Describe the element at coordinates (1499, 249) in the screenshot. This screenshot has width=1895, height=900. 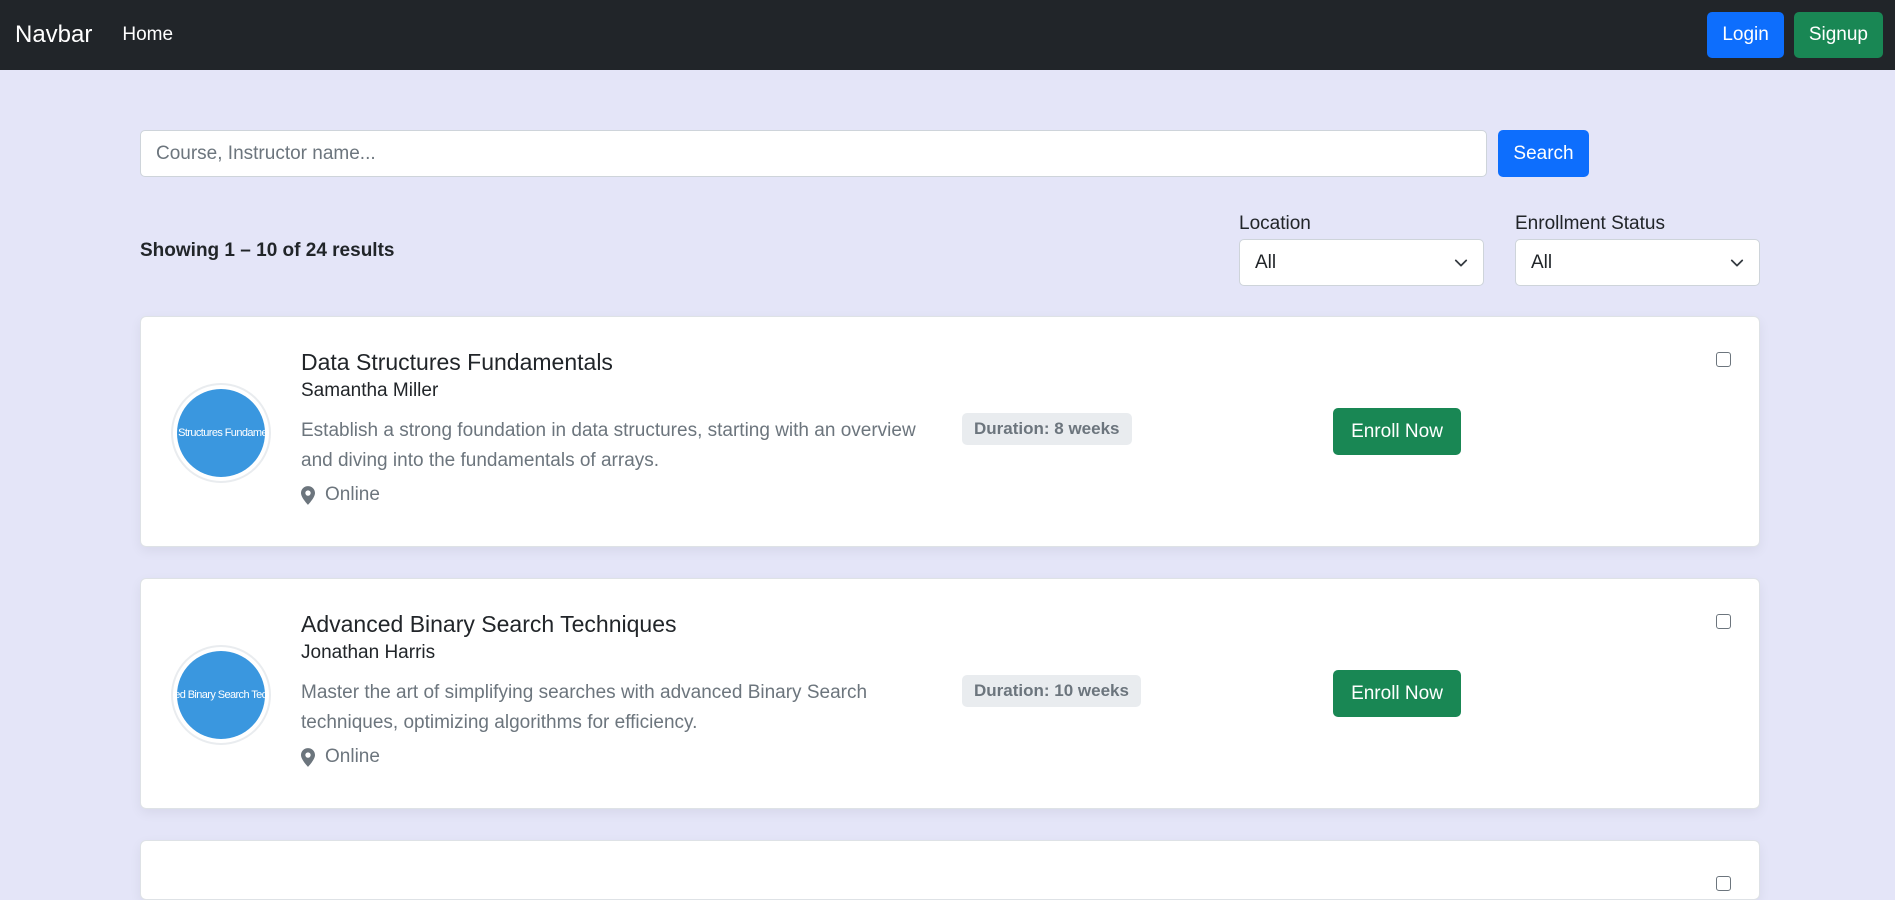
I see `filters: Location All Enrollment Status All` at that location.